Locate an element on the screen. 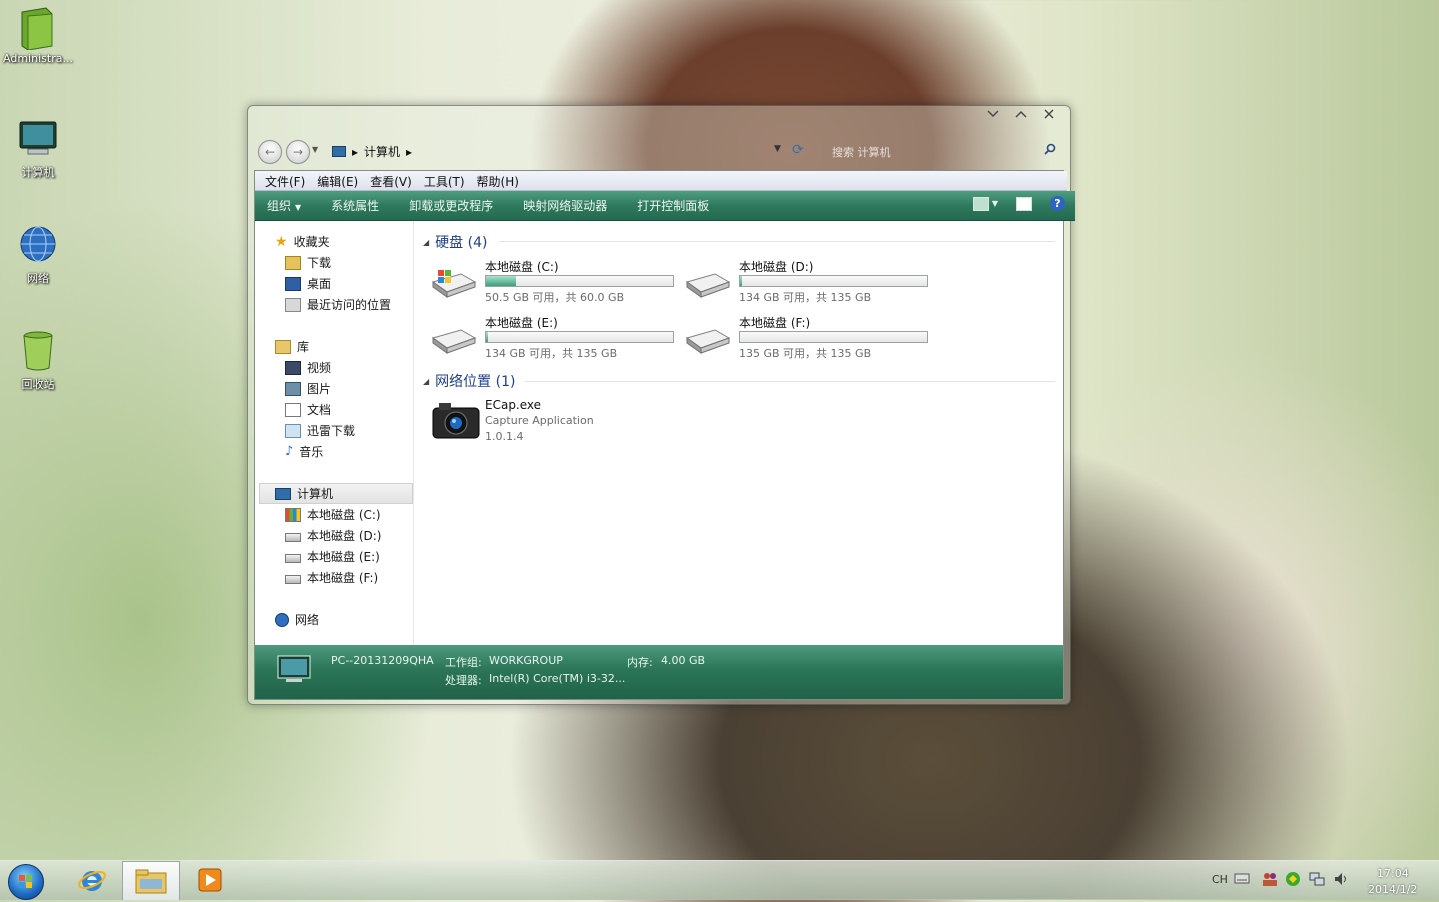 This screenshot has width=1439, height=902. change-view-button: ▼ is located at coordinates (985, 203).